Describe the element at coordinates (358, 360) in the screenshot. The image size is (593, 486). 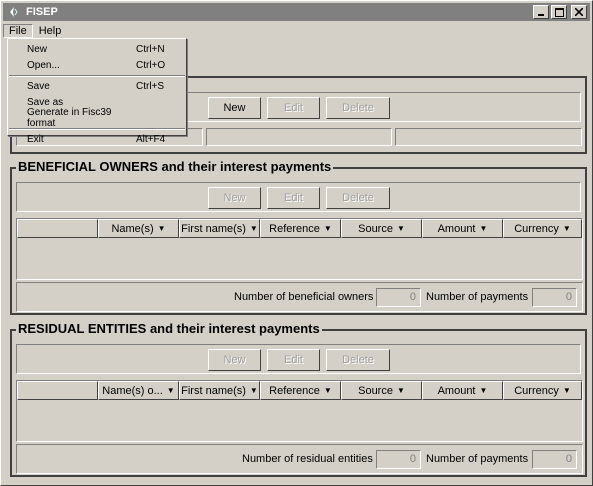
I see `residual-entities-delete-button: Delete` at that location.